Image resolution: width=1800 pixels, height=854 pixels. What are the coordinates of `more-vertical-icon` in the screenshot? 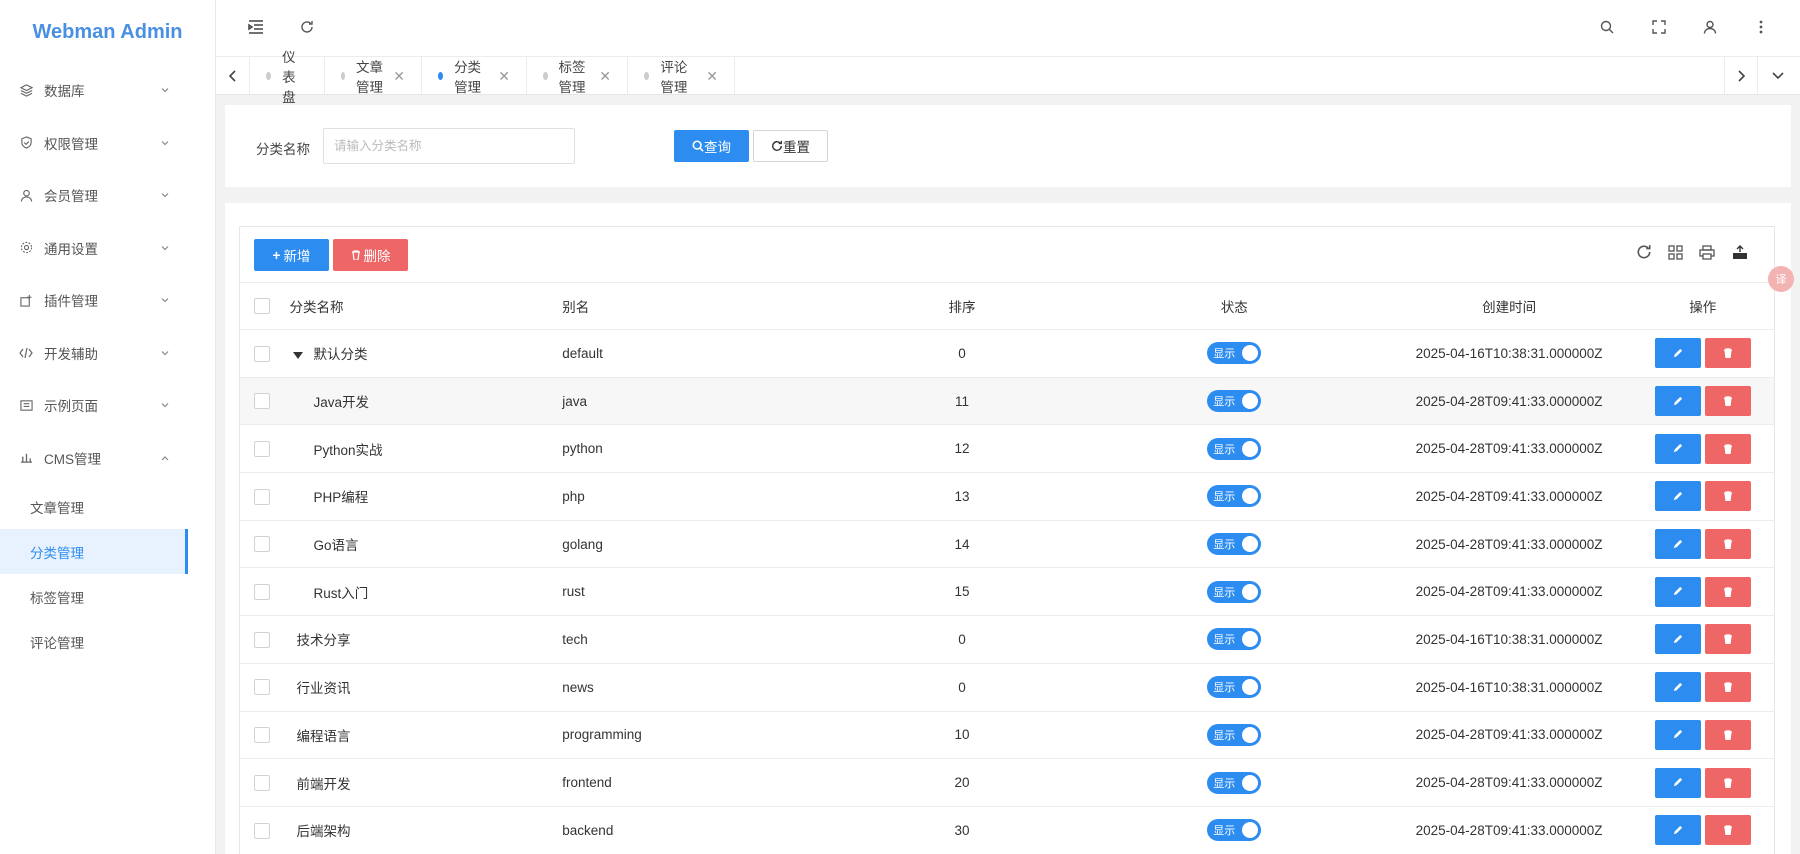 It's located at (1761, 27).